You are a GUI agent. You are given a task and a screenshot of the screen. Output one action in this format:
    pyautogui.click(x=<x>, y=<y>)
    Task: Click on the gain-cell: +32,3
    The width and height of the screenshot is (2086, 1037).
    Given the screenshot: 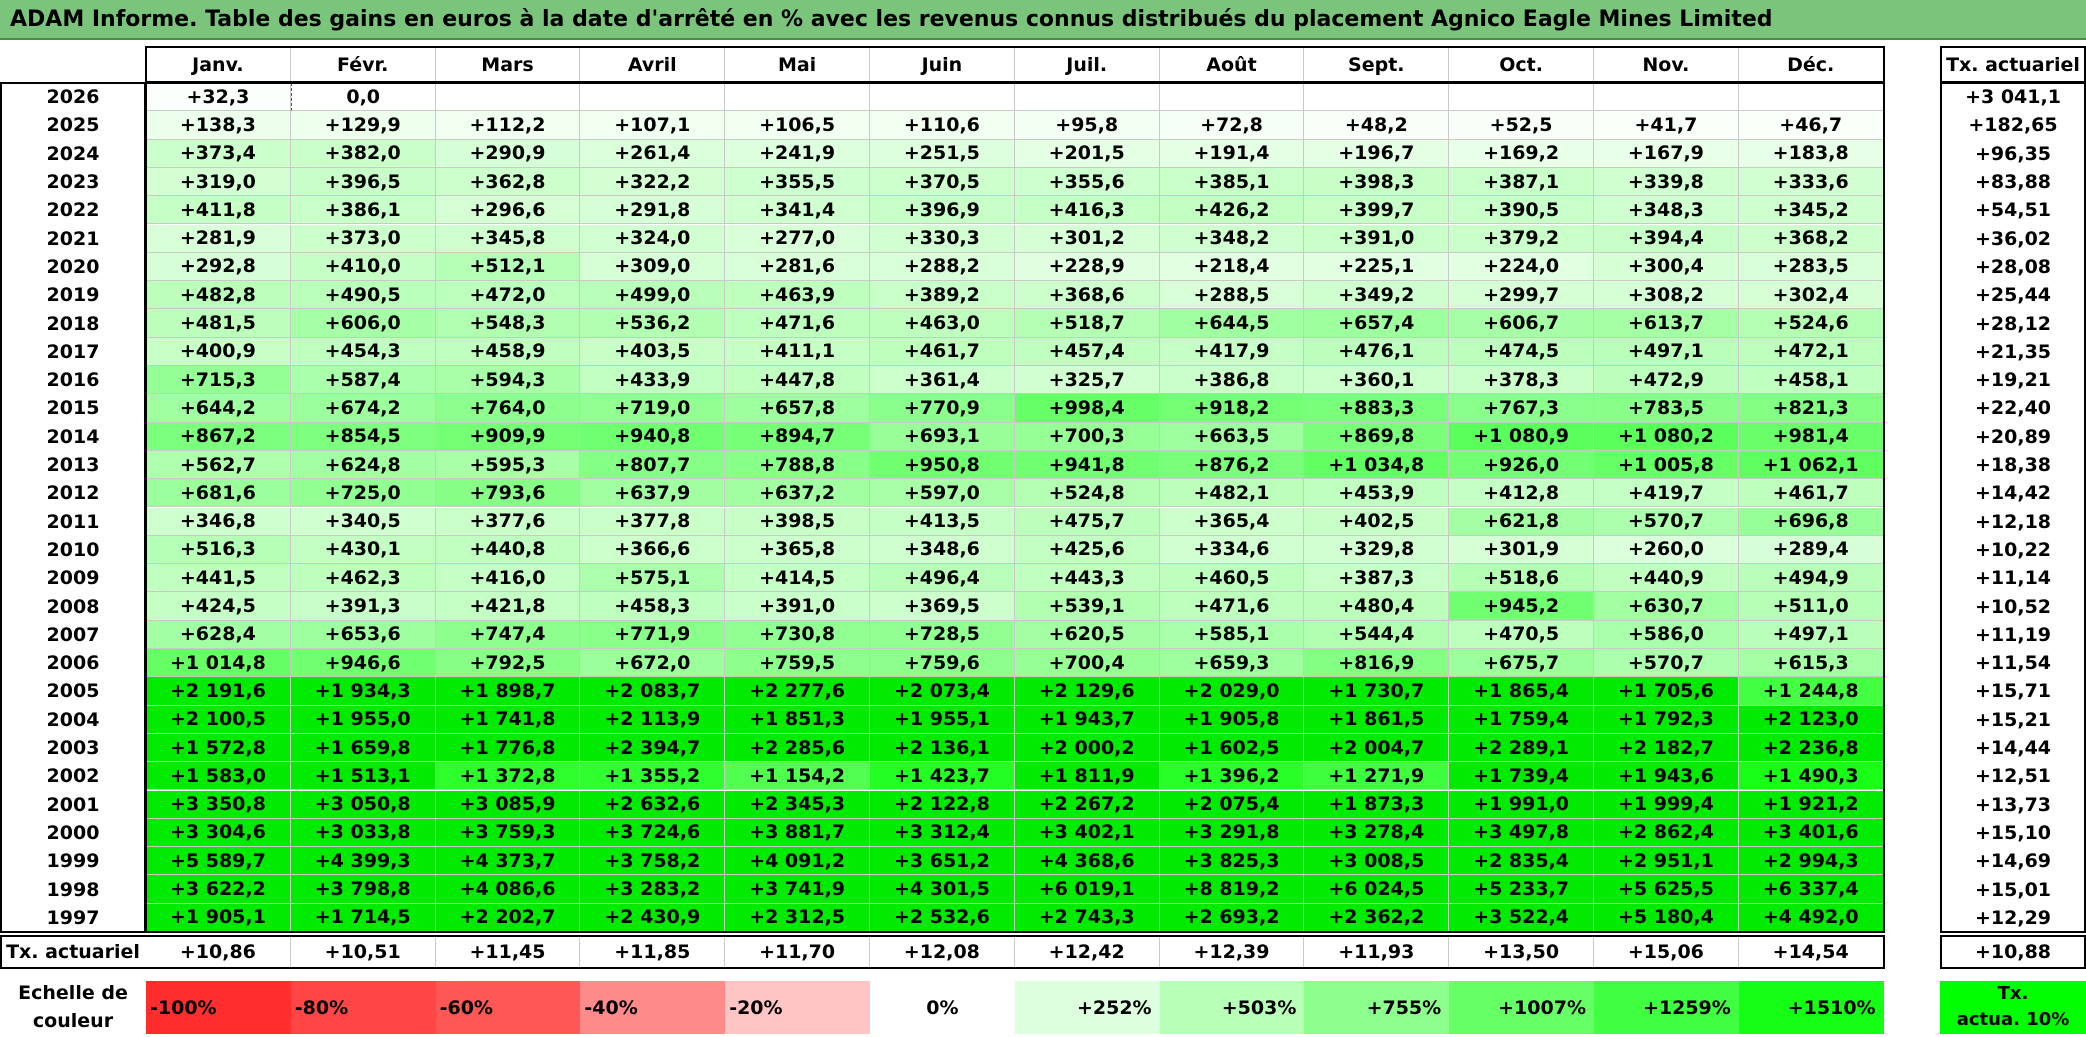 What is the action you would take?
    pyautogui.click(x=218, y=97)
    